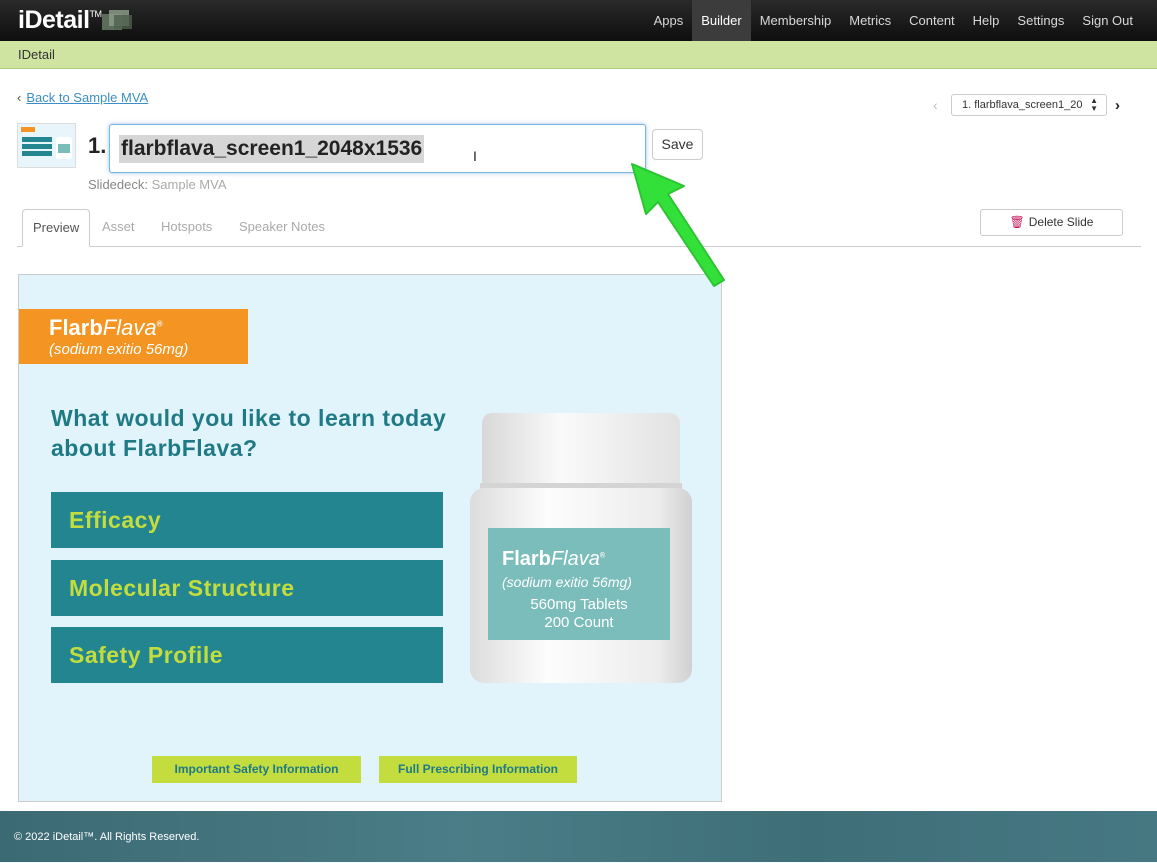 The width and height of the screenshot is (1157, 863). What do you see at coordinates (19, 97) in the screenshot?
I see `chevron-left-icon: ‹` at bounding box center [19, 97].